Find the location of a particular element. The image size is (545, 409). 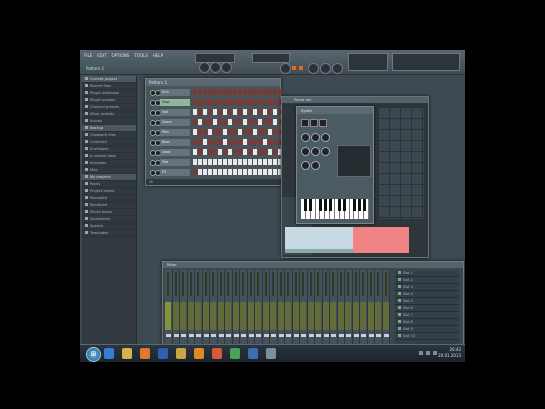

synth-plugin-window: Synth is located at coordinates (335, 165).